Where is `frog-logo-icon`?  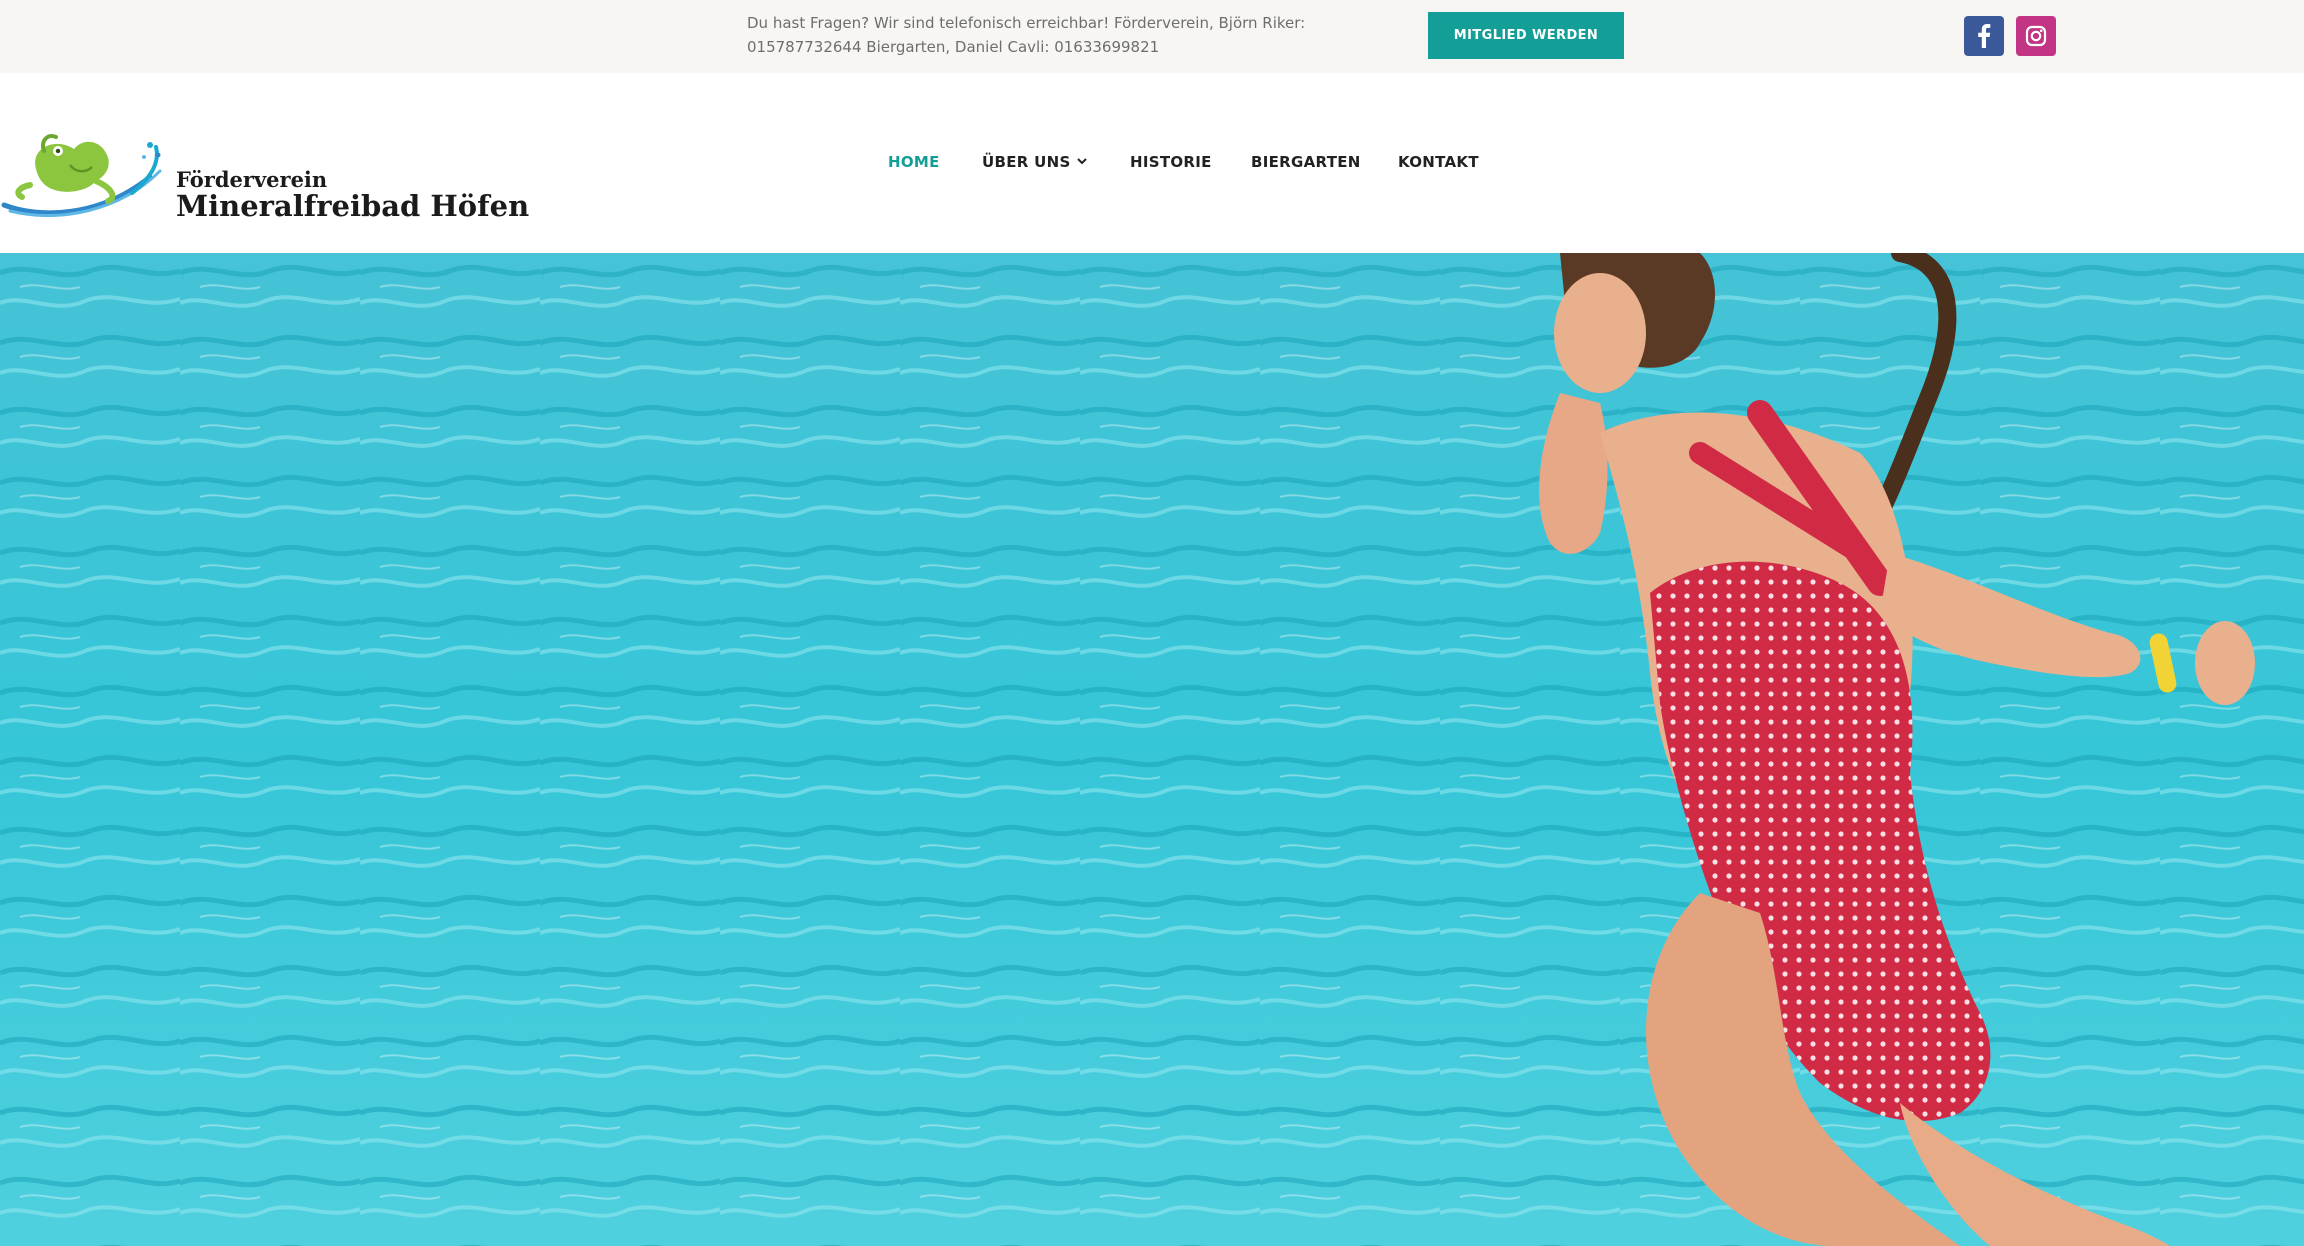
frog-logo-icon is located at coordinates (81, 175).